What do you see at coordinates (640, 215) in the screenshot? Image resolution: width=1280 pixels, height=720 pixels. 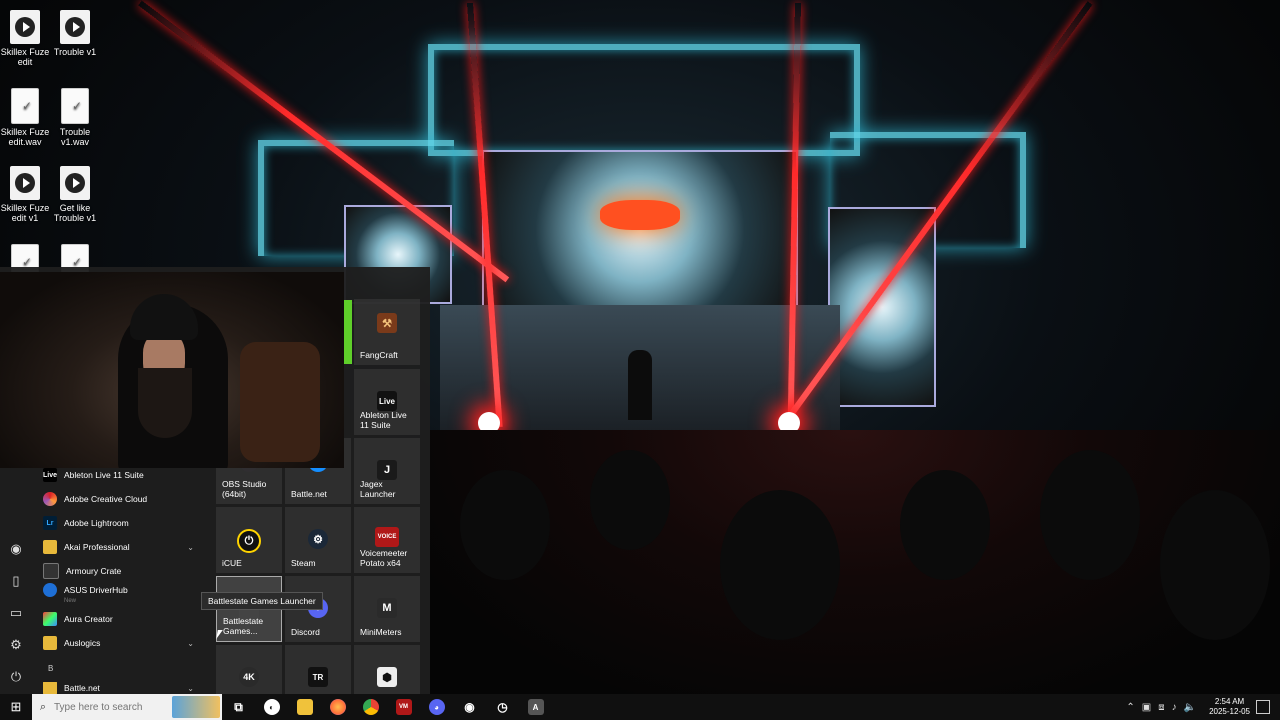 I see `skull-eyes-glow` at bounding box center [640, 215].